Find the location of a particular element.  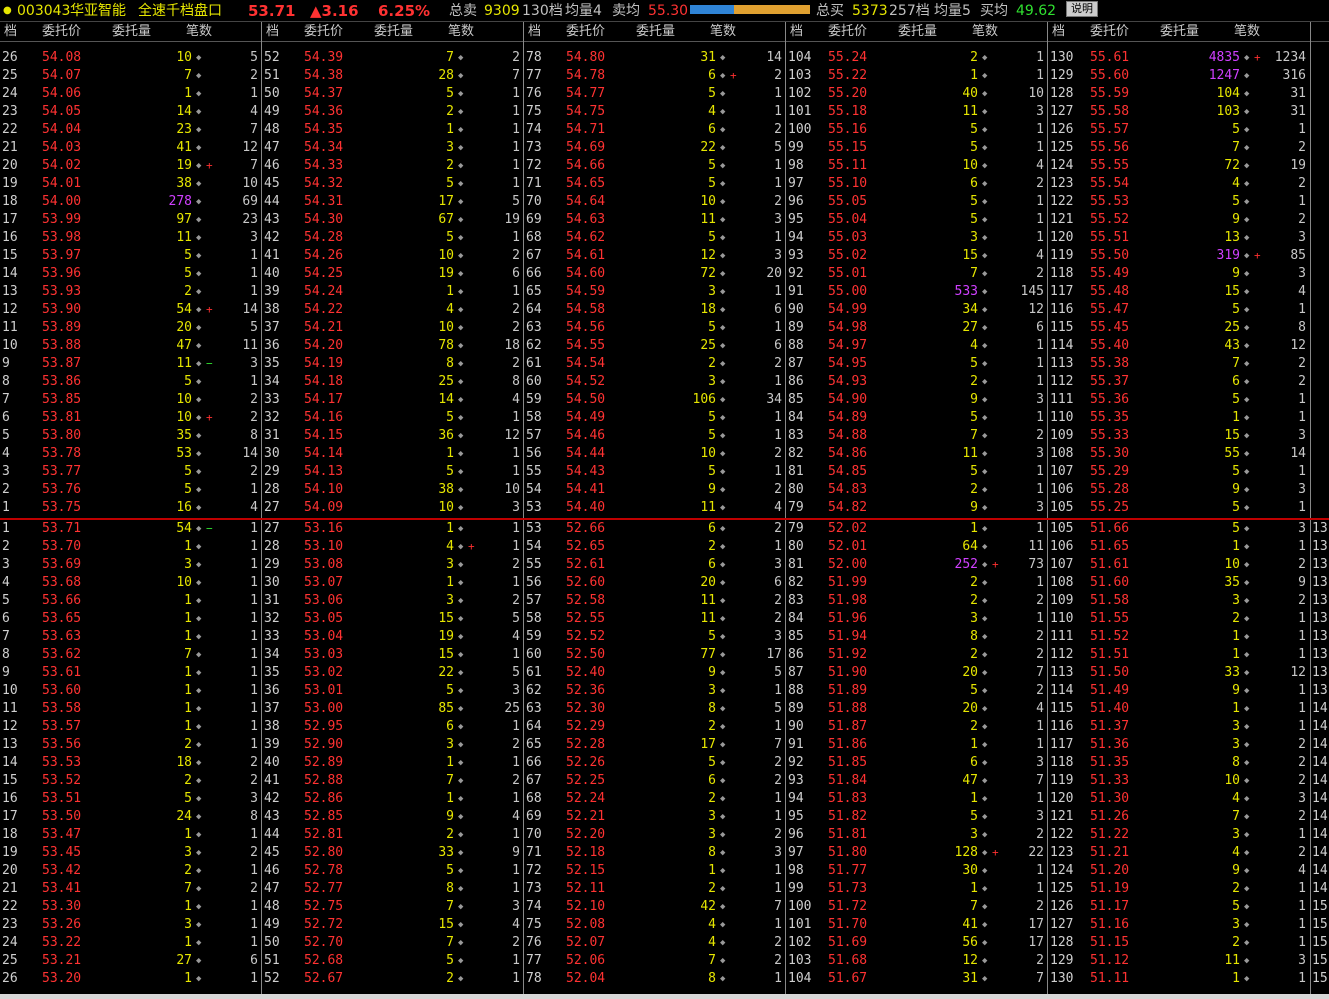

sell-level-row: 17 53.99 97 ◆ 23 is located at coordinates (130, 220).